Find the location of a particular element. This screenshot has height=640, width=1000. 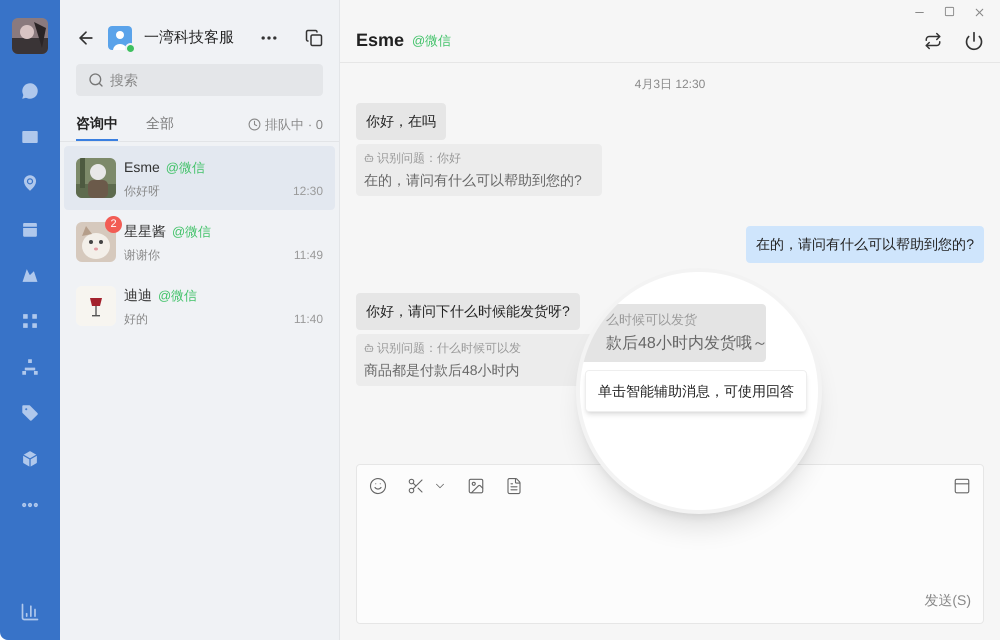

service-title: 一湾科技客服 is located at coordinates (189, 38).